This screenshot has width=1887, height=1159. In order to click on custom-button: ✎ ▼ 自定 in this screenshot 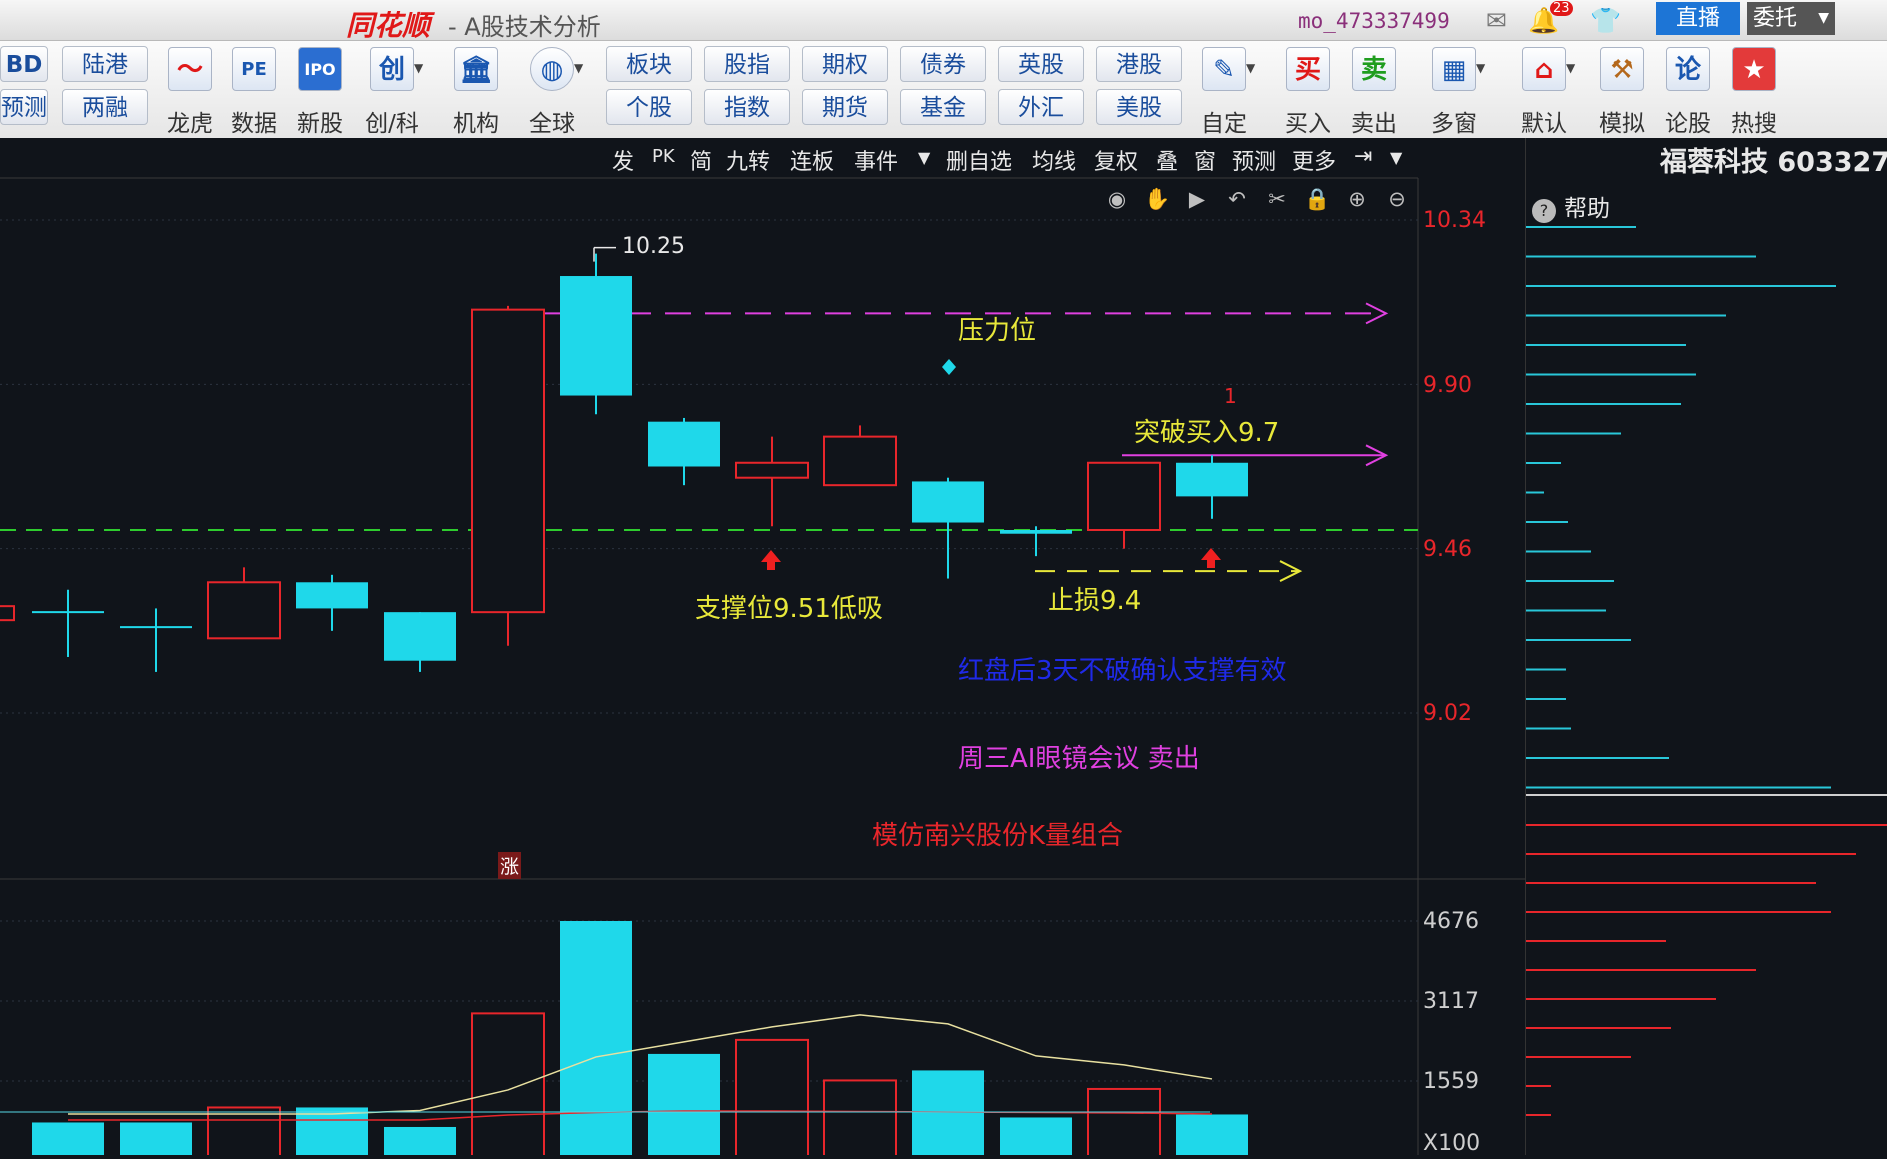, I will do `click(1231, 91)`.